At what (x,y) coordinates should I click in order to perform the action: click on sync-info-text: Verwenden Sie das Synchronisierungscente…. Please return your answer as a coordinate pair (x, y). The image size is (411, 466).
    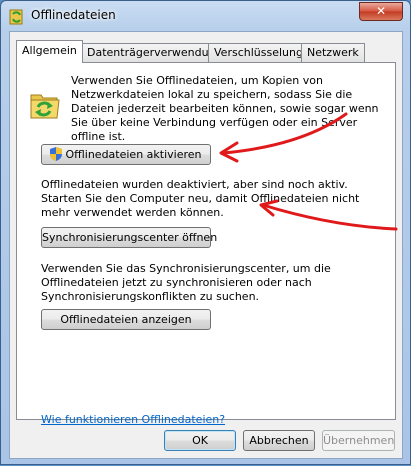
    Looking at the image, I should click on (186, 282).